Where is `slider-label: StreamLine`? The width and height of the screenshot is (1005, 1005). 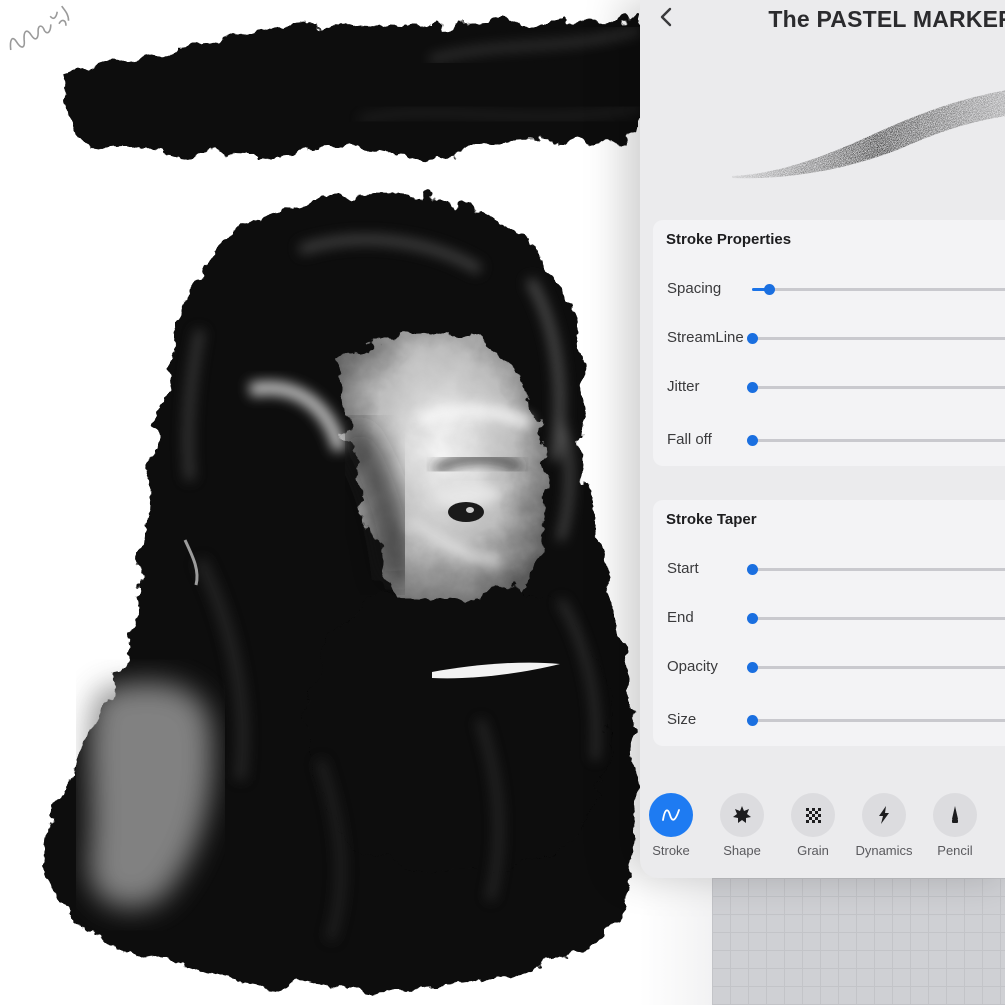
slider-label: StreamLine is located at coordinates (705, 337).